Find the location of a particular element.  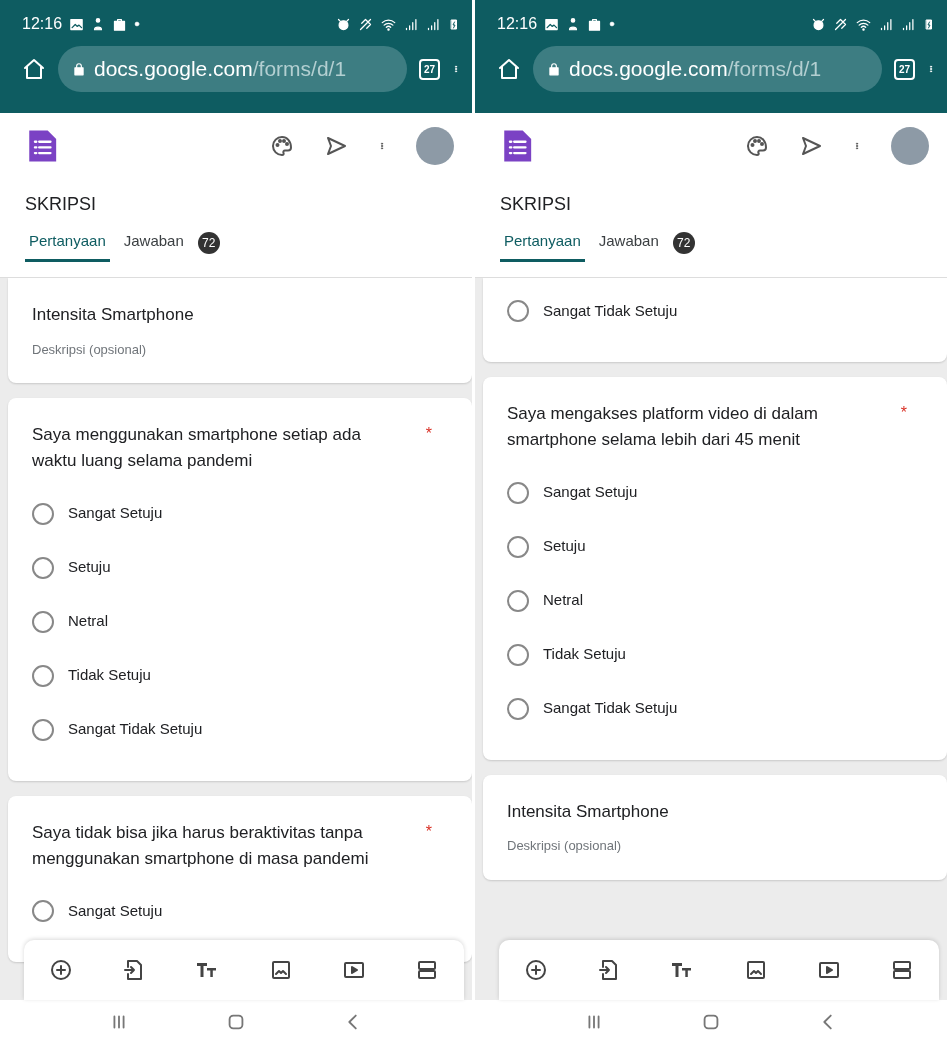

question-text: Saya tidak bisa jika harus beraktivitas tanpa menggunakan smartphone di masa pandemi is located at coordinates (201, 846).